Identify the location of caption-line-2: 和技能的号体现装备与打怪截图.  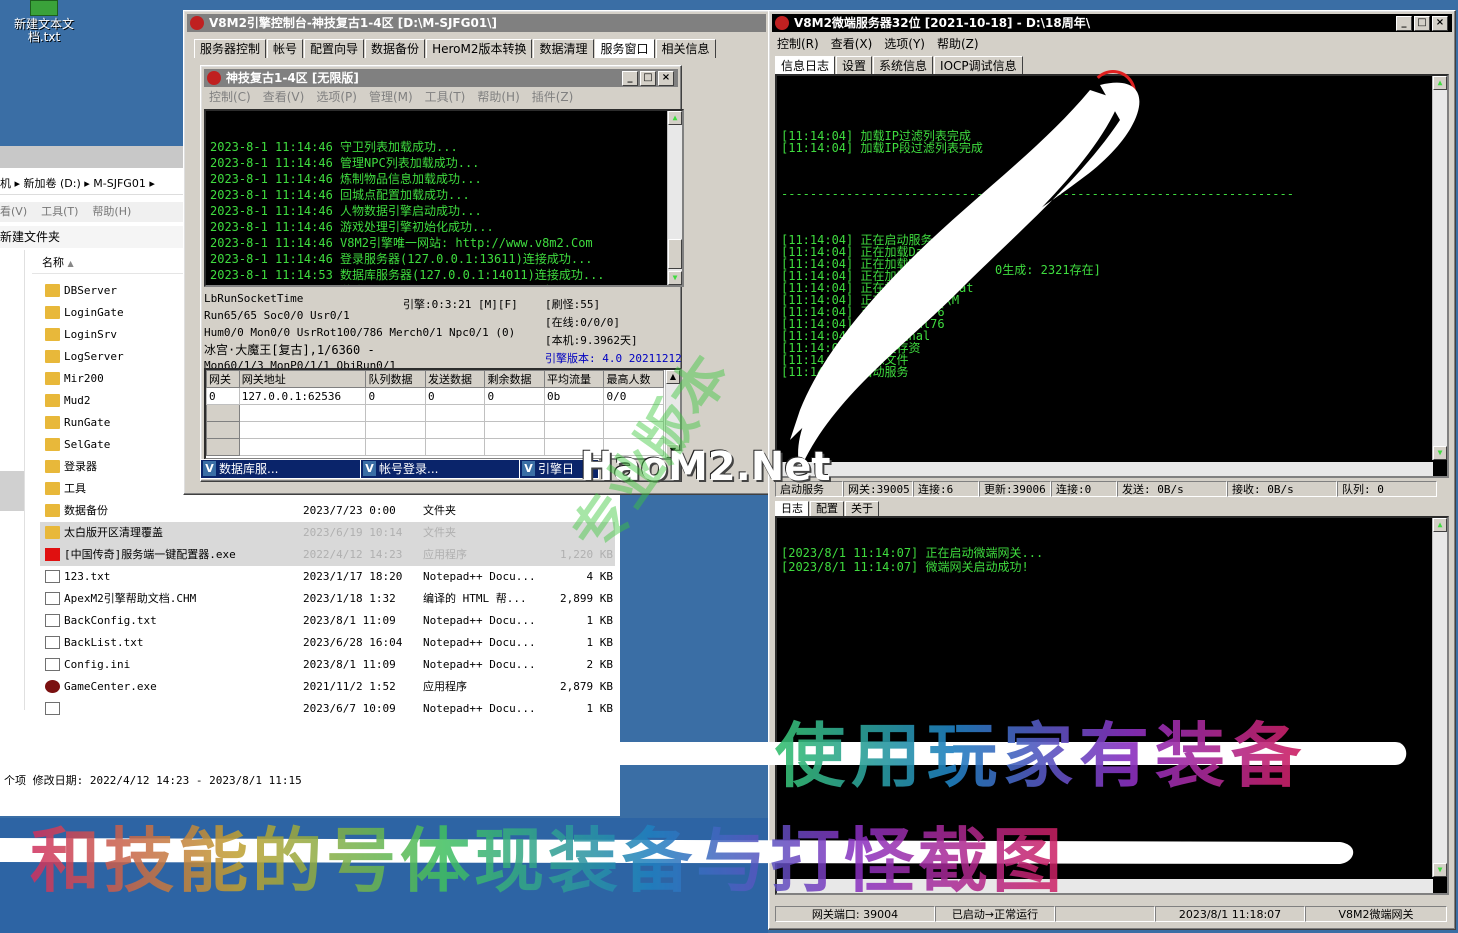
(548, 855).